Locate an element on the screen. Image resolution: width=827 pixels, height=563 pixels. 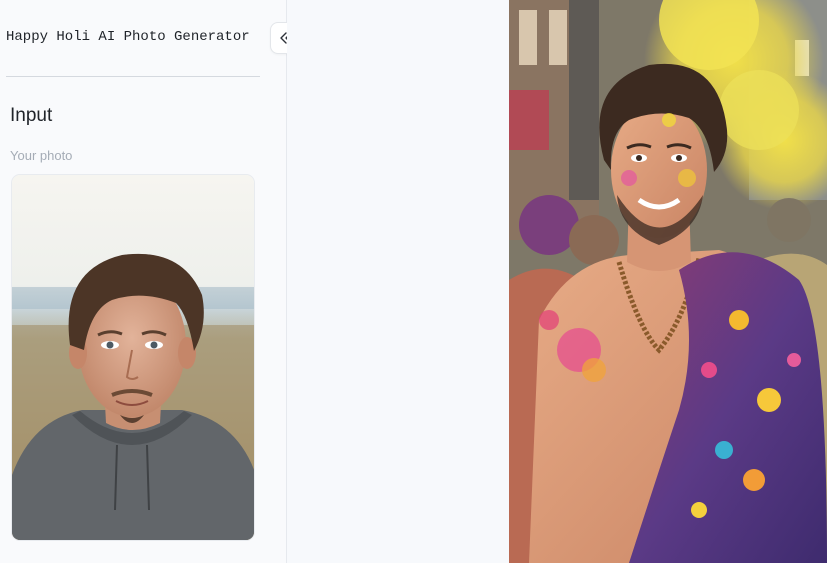
divider is located at coordinates (133, 76).